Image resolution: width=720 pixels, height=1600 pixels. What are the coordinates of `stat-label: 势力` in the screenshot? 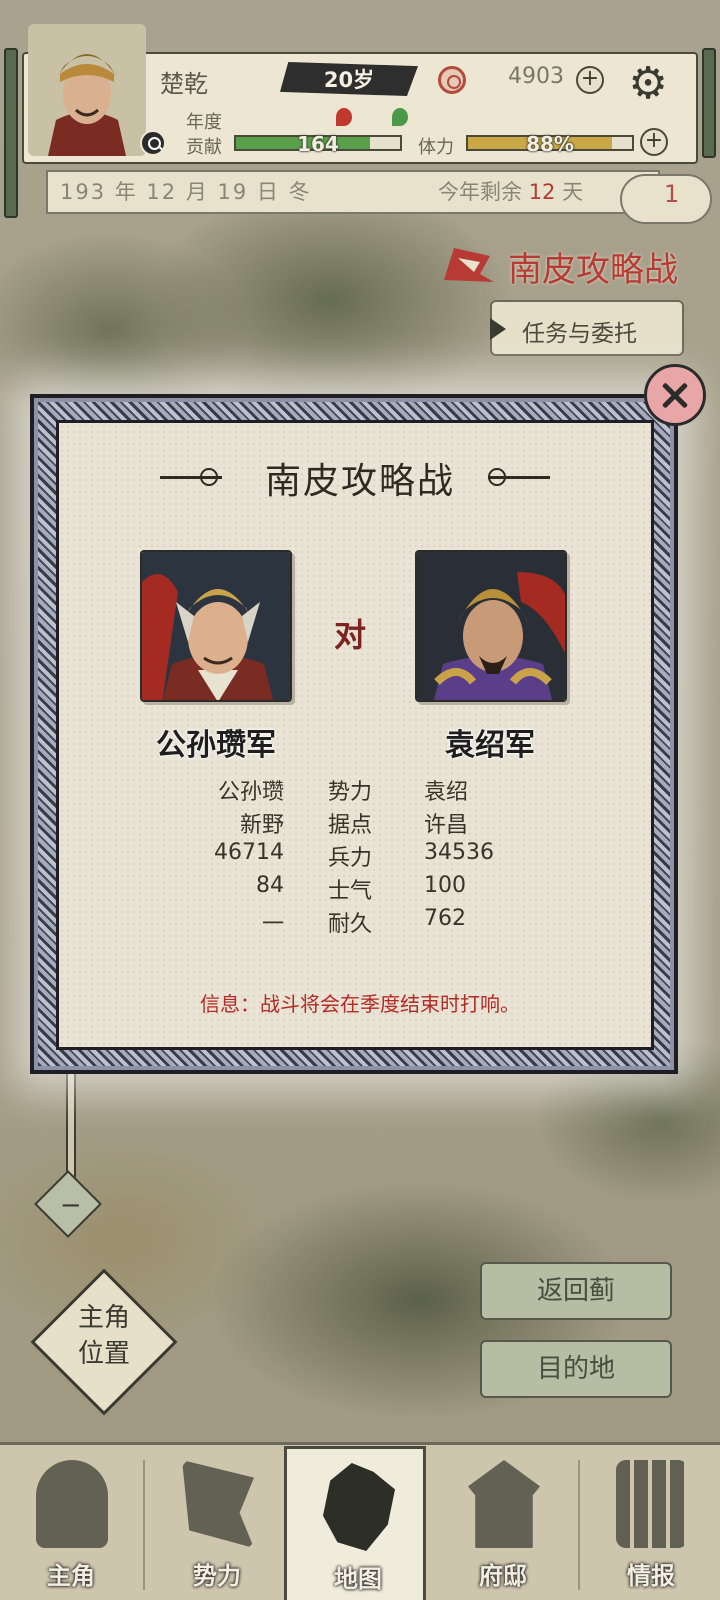 It's located at (350, 792).